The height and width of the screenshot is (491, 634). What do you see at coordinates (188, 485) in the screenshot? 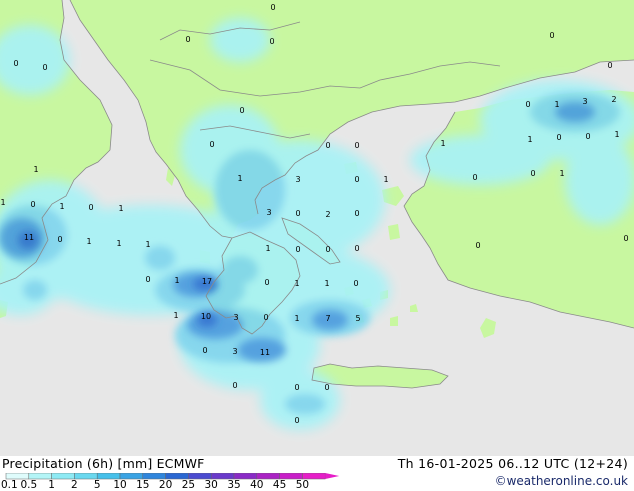
I see `scale-label: 25` at bounding box center [188, 485].